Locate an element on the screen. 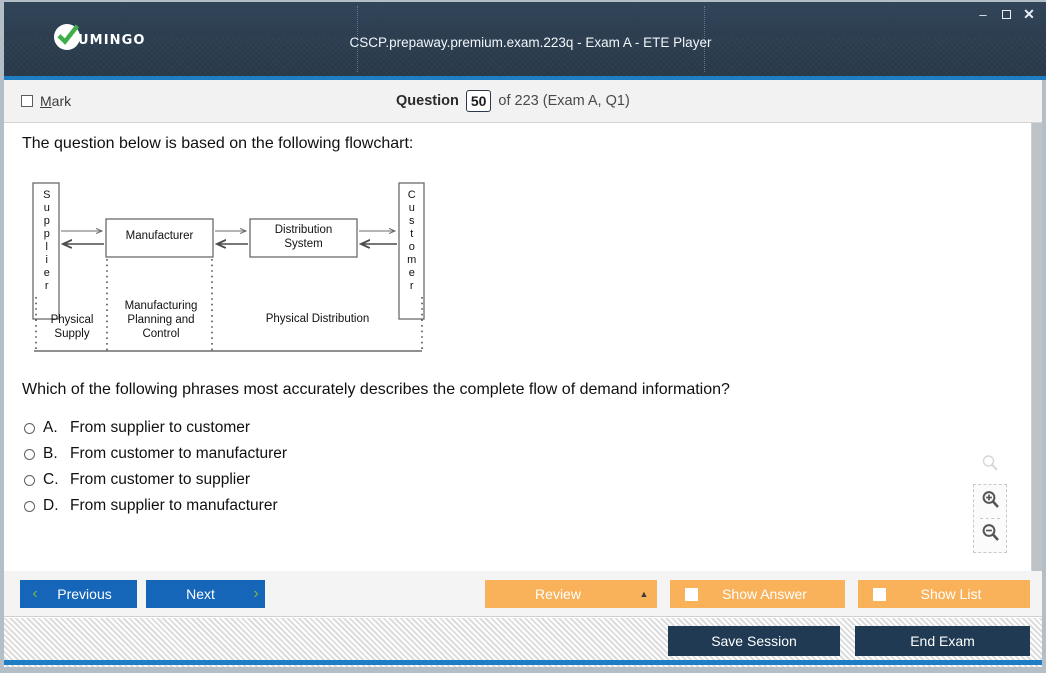 This screenshot has height=673, width=1046. chevron-right-icon: › is located at coordinates (256, 593).